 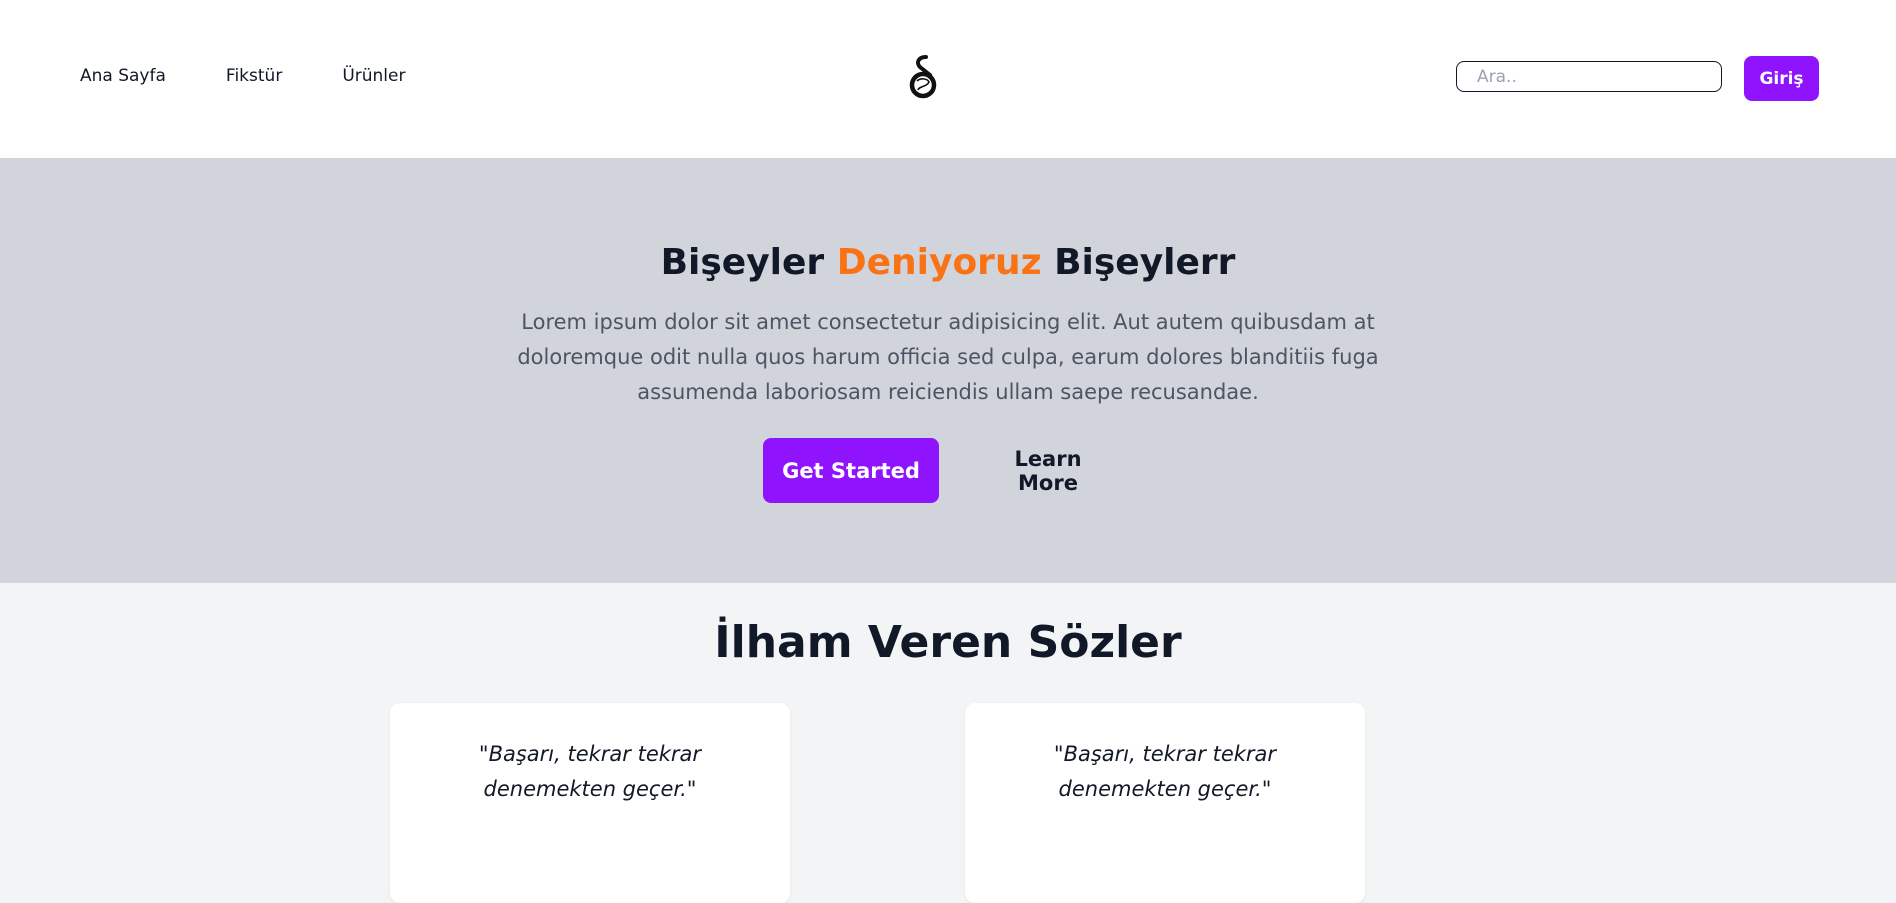 I want to click on nav-link-fikstur: Fikstür, so click(x=254, y=76).